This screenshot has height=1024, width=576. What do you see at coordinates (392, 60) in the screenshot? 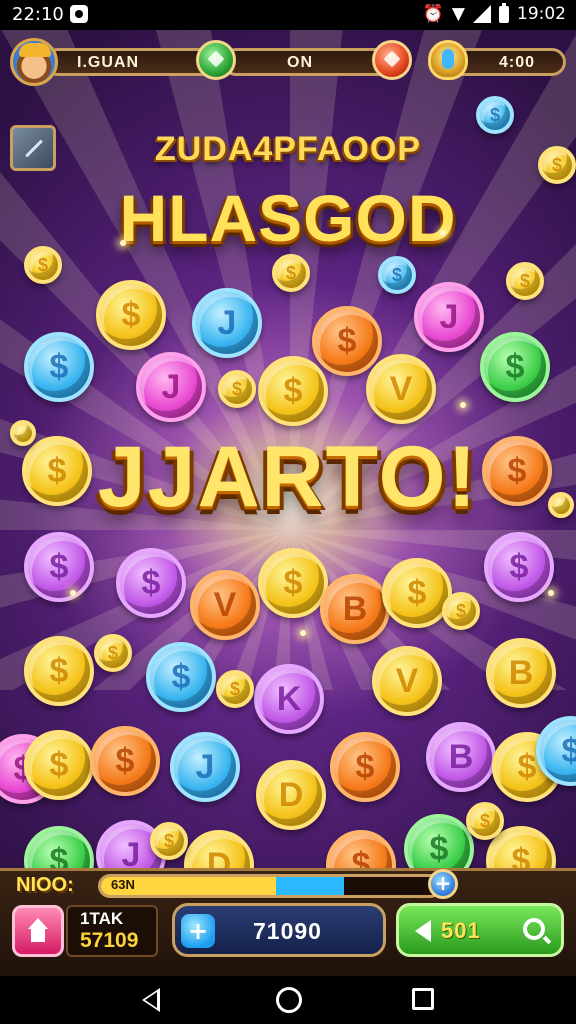
I see `red-gem-icon` at bounding box center [392, 60].